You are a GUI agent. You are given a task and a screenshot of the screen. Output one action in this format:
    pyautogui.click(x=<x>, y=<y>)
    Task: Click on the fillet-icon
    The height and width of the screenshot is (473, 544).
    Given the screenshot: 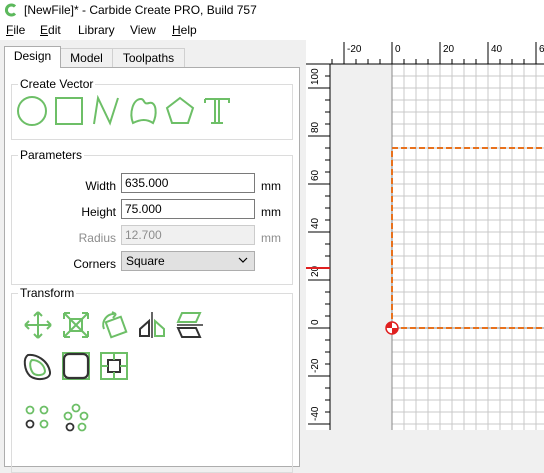 What is the action you would take?
    pyautogui.click(x=76, y=366)
    